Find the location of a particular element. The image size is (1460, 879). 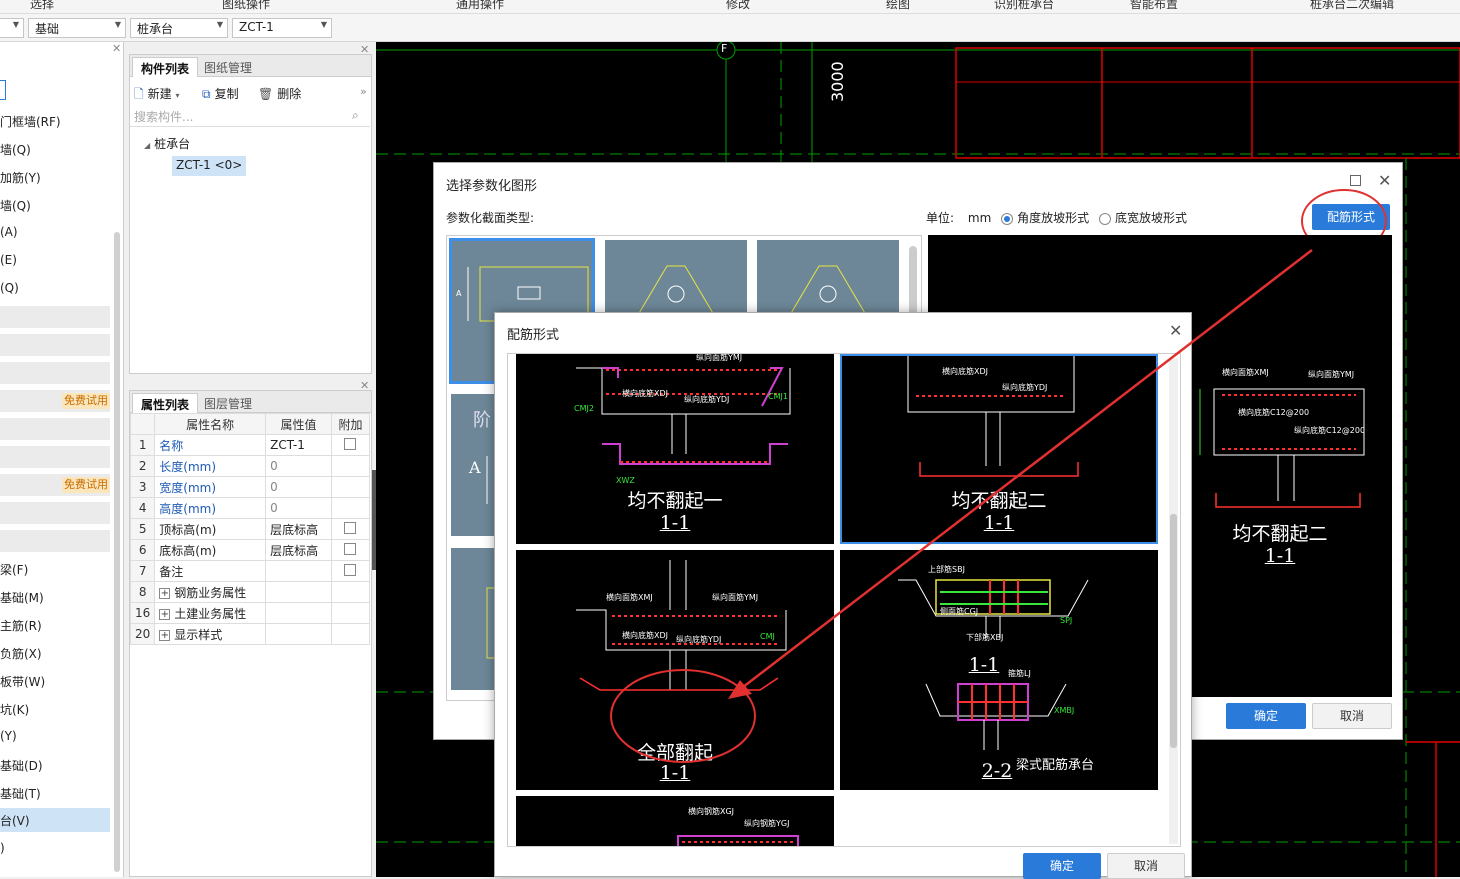

rebar-card-not-raised-2: 横向底筋XDJ 纵向底筋YDJ 均不翻起二 1-1 is located at coordinates (999, 449).